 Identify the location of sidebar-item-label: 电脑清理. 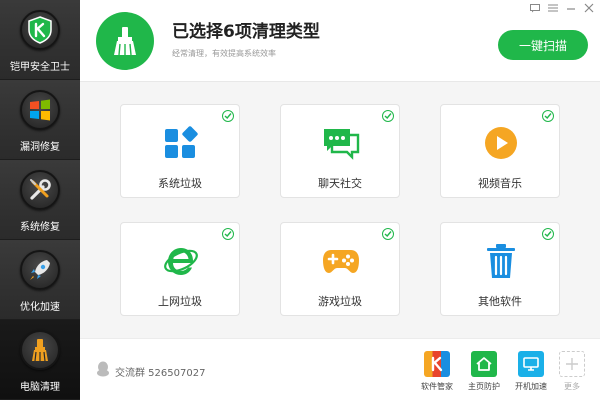
(40, 387).